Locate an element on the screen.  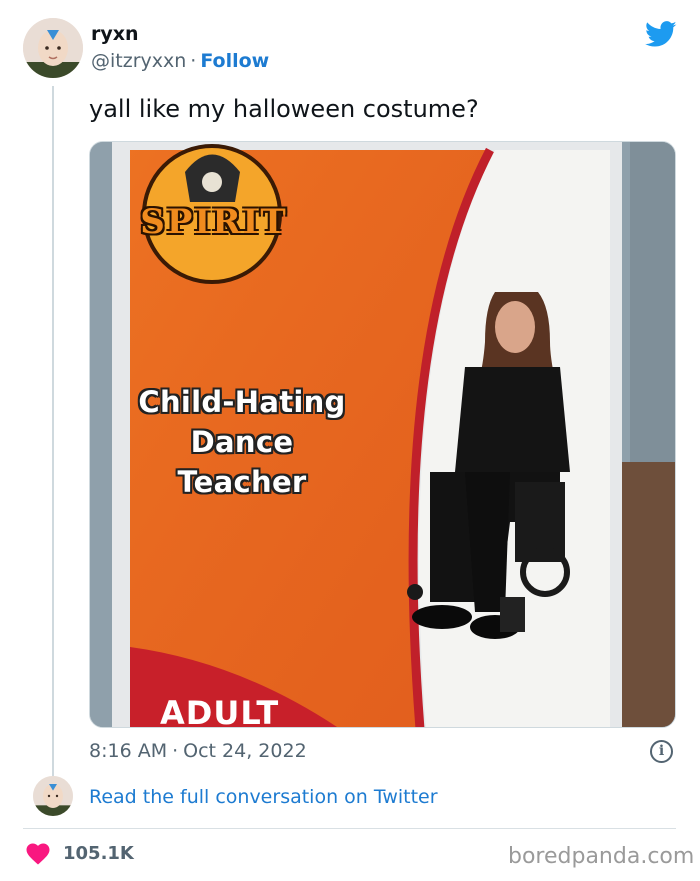
tweet-text: yall like my halloween costume? is located at coordinates (284, 109).